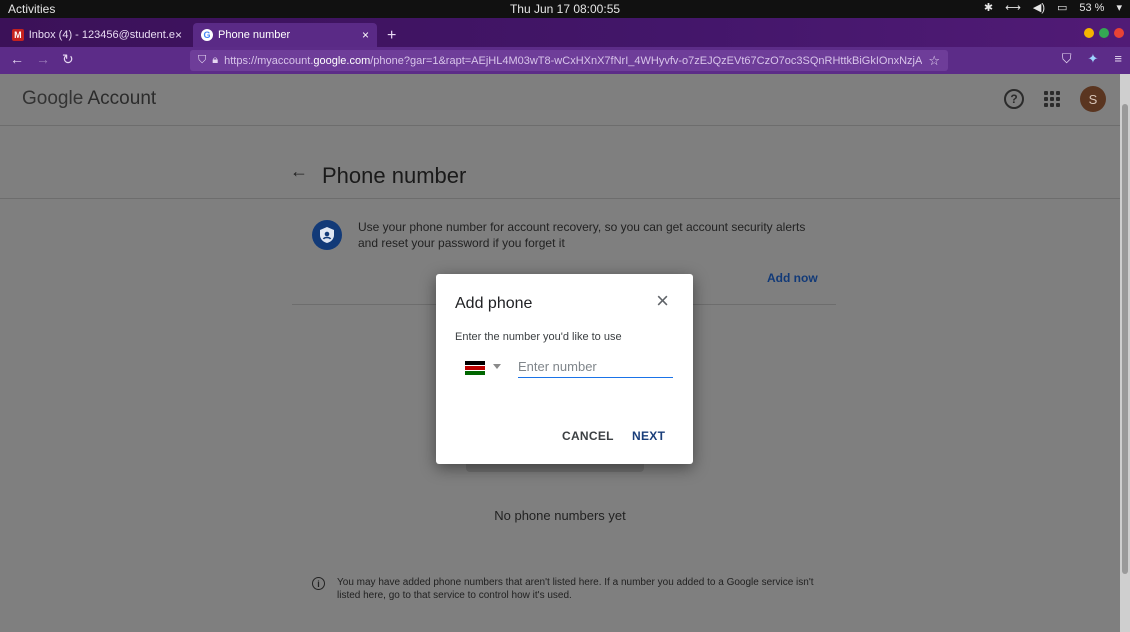 Image resolution: width=1130 pixels, height=632 pixels. Describe the element at coordinates (299, 171) in the screenshot. I see `back-arrow-icon: ←` at that location.